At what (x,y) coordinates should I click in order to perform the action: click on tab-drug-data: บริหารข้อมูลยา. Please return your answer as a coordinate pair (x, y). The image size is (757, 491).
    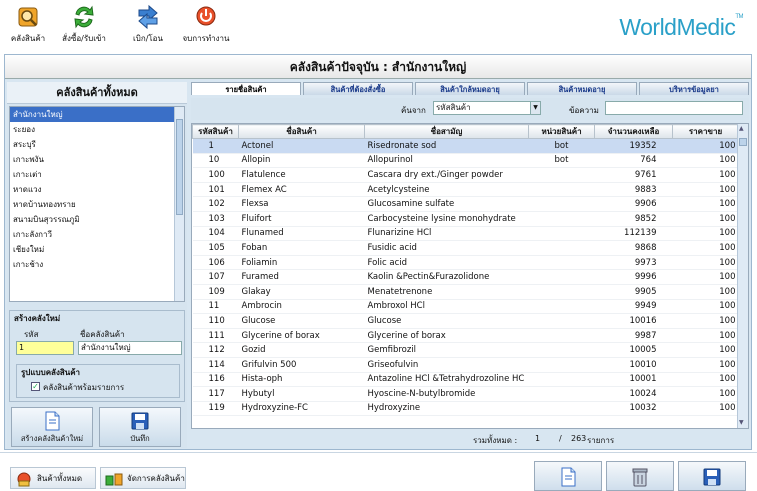
    Looking at the image, I should click on (694, 88).